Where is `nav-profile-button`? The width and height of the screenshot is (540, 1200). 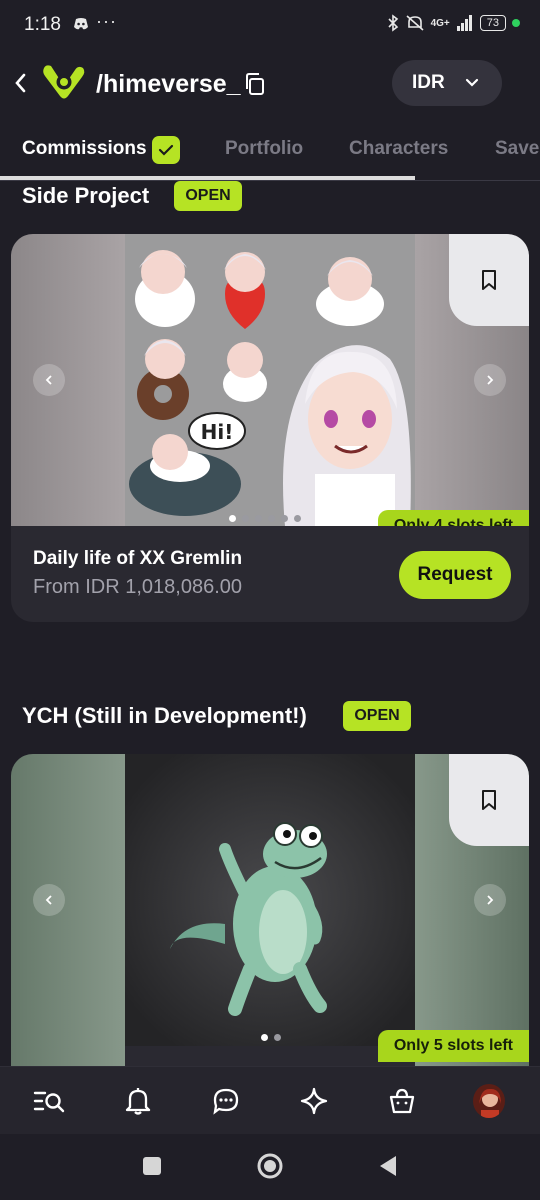 nav-profile-button is located at coordinates (489, 1101).